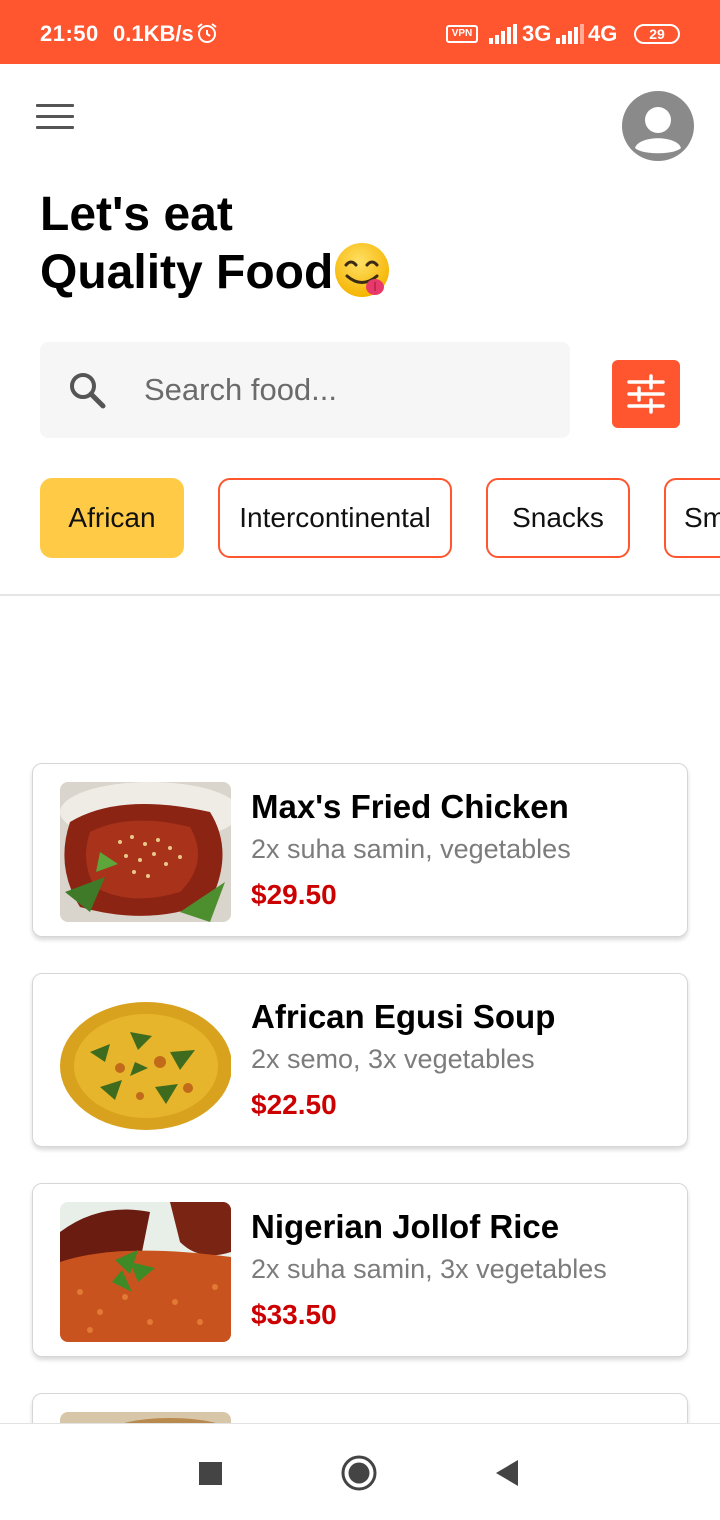 This screenshot has height=1520, width=720. What do you see at coordinates (658, 130) in the screenshot?
I see `user-icon` at bounding box center [658, 130].